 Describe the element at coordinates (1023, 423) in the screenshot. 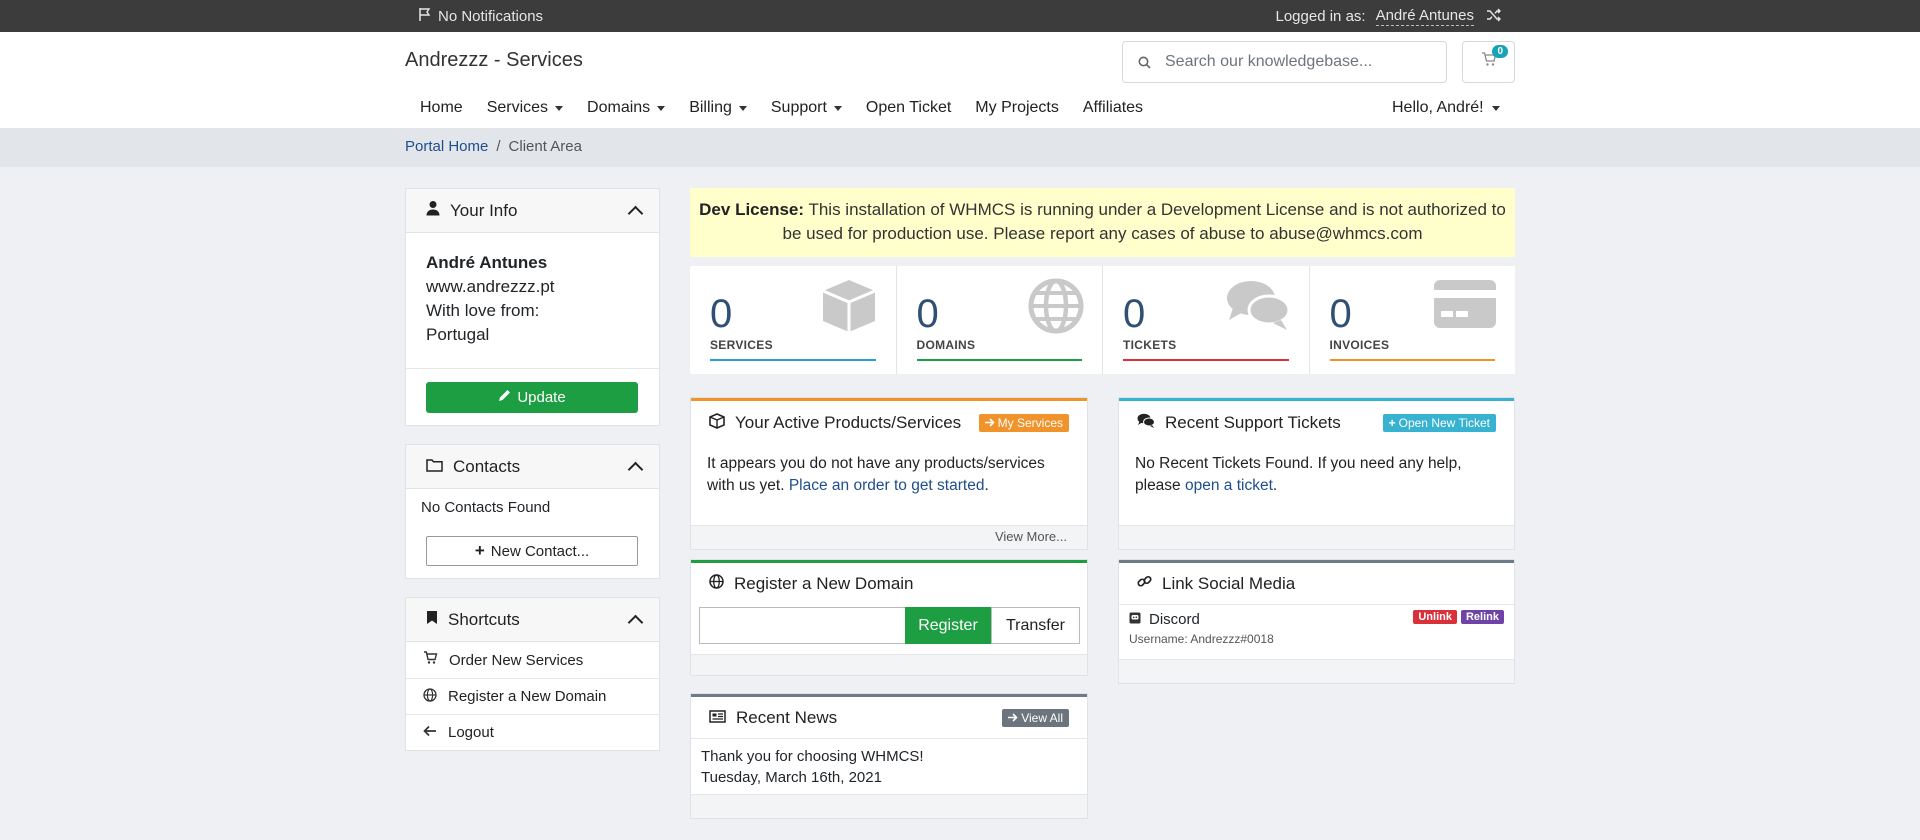

I see `my-services-button: My Services` at that location.